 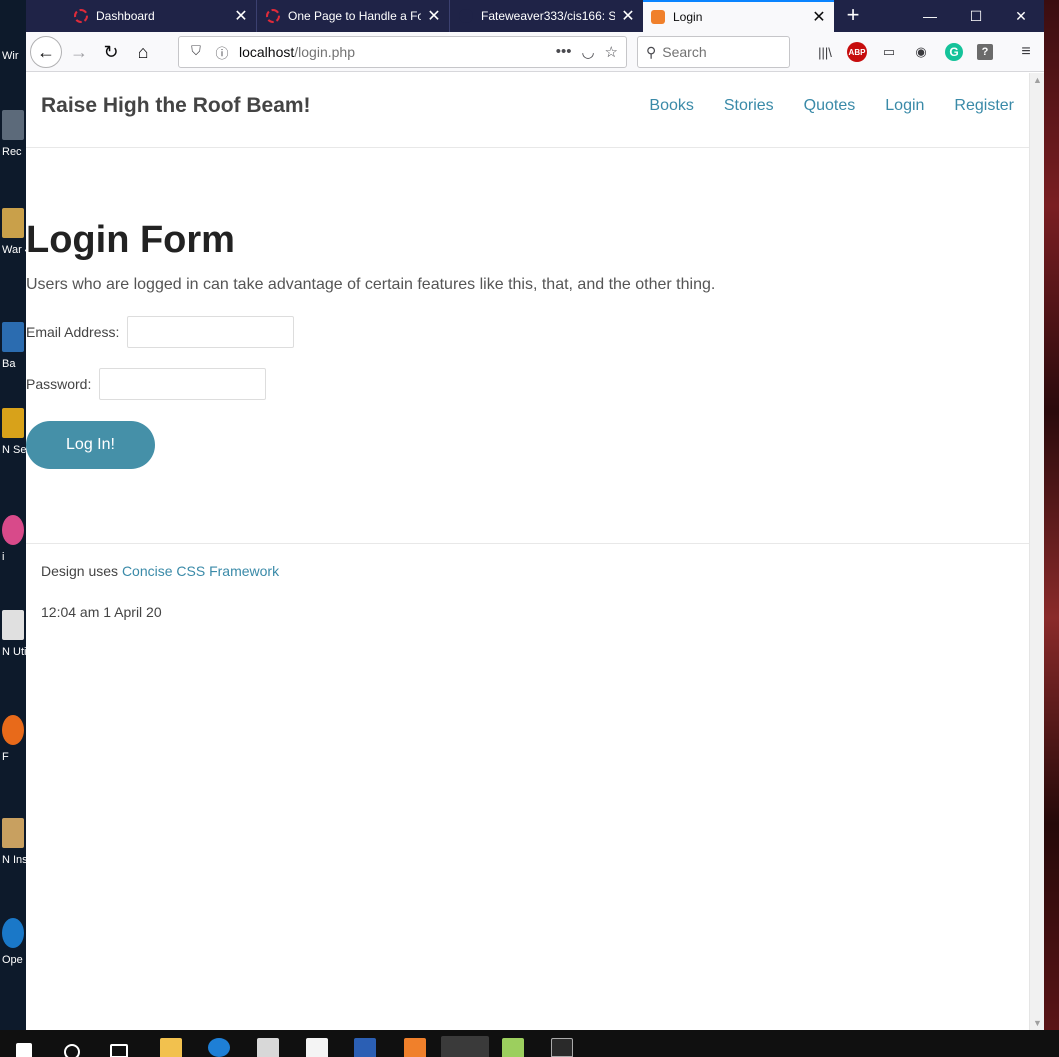 I want to click on desktop-icon: Wir, so click(x=14, y=56).